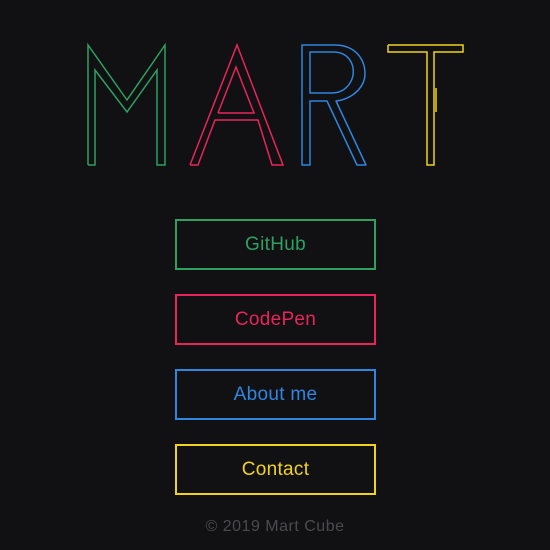 This screenshot has width=550, height=550. I want to click on about-me-button: About me, so click(275, 394).